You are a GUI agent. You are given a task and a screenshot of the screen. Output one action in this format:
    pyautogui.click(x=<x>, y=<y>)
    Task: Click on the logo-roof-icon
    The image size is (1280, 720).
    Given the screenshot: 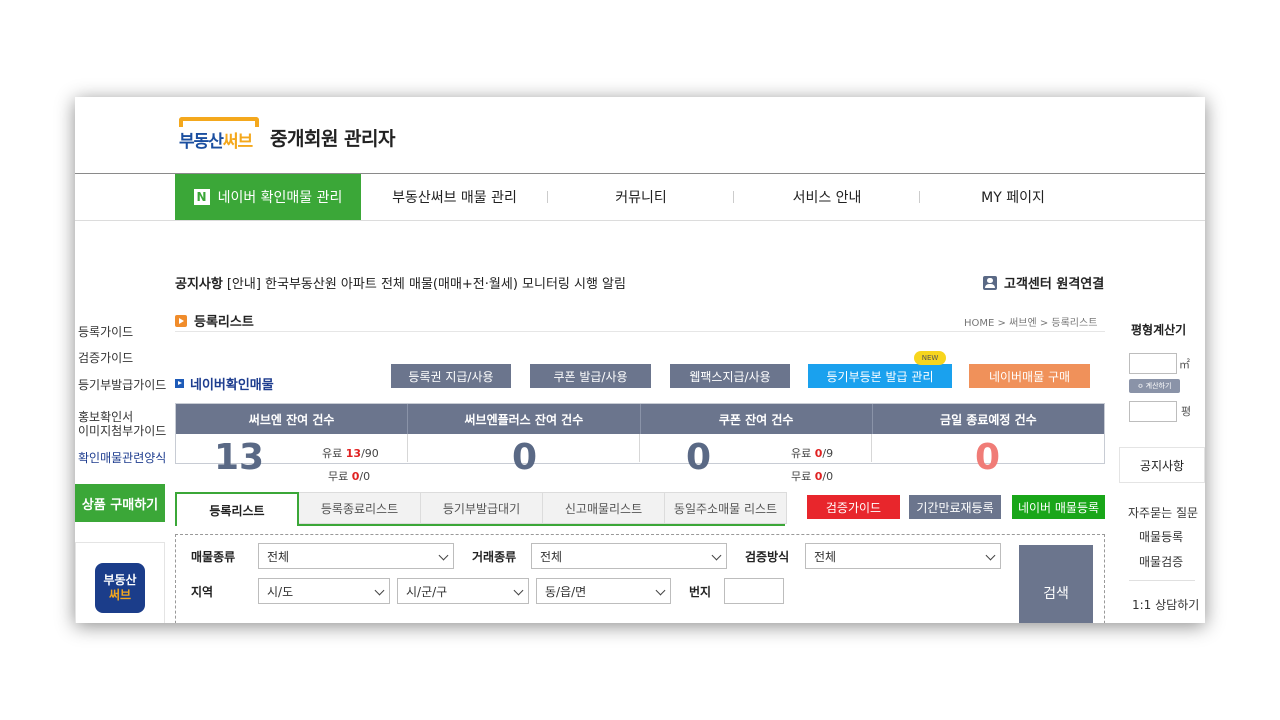 What is the action you would take?
    pyautogui.click(x=219, y=122)
    